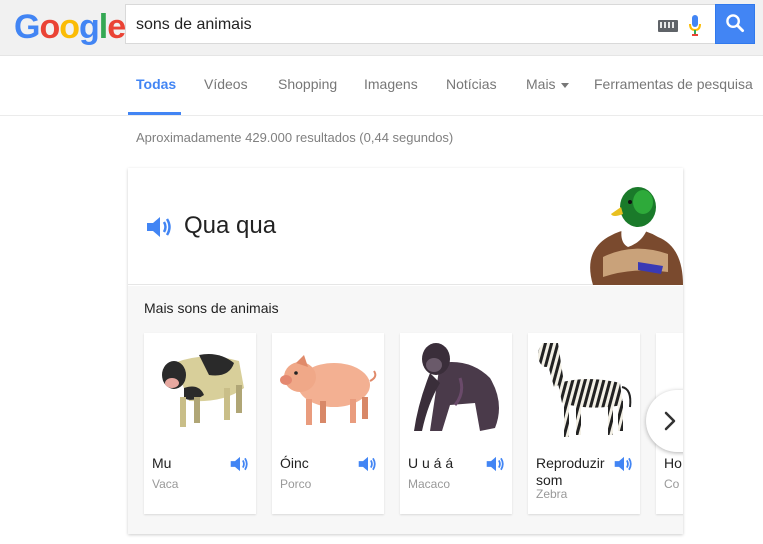 This screenshot has height=544, width=763. Describe the element at coordinates (431, 463) in the screenshot. I see `animal-name: U u á á` at that location.